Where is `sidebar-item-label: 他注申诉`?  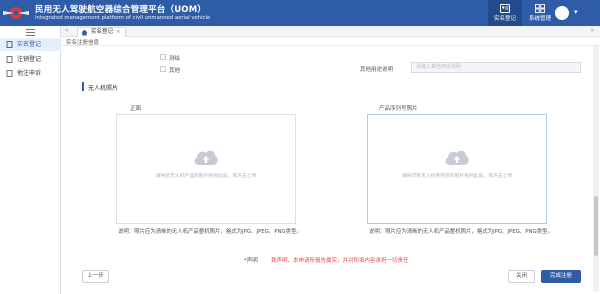
sidebar-item-label: 他注申诉 is located at coordinates (29, 73).